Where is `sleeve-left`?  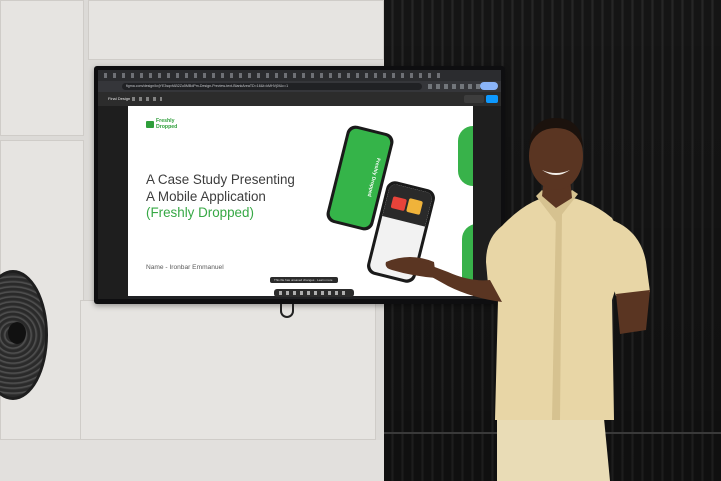 sleeve-left is located at coordinates (628, 257).